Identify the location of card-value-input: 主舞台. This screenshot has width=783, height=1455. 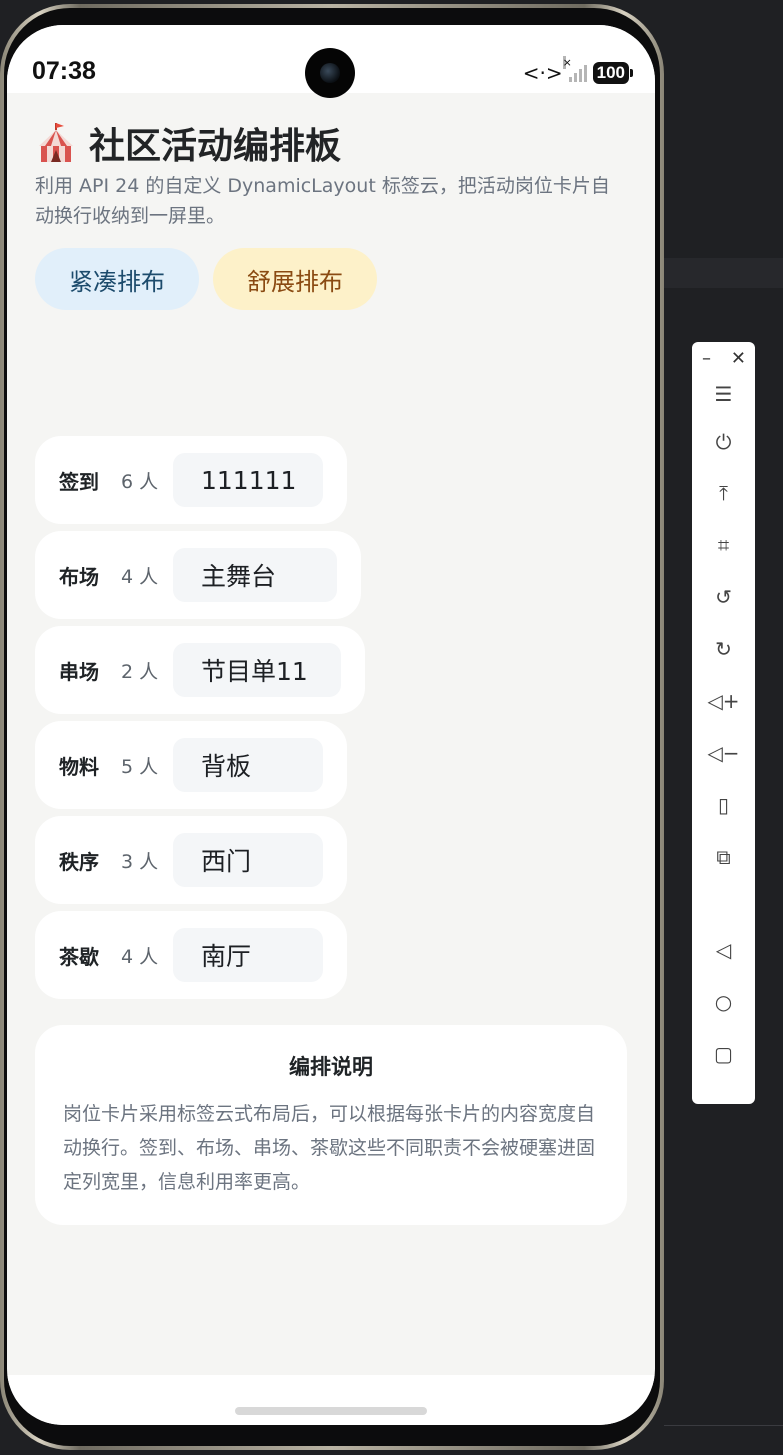
(255, 575).